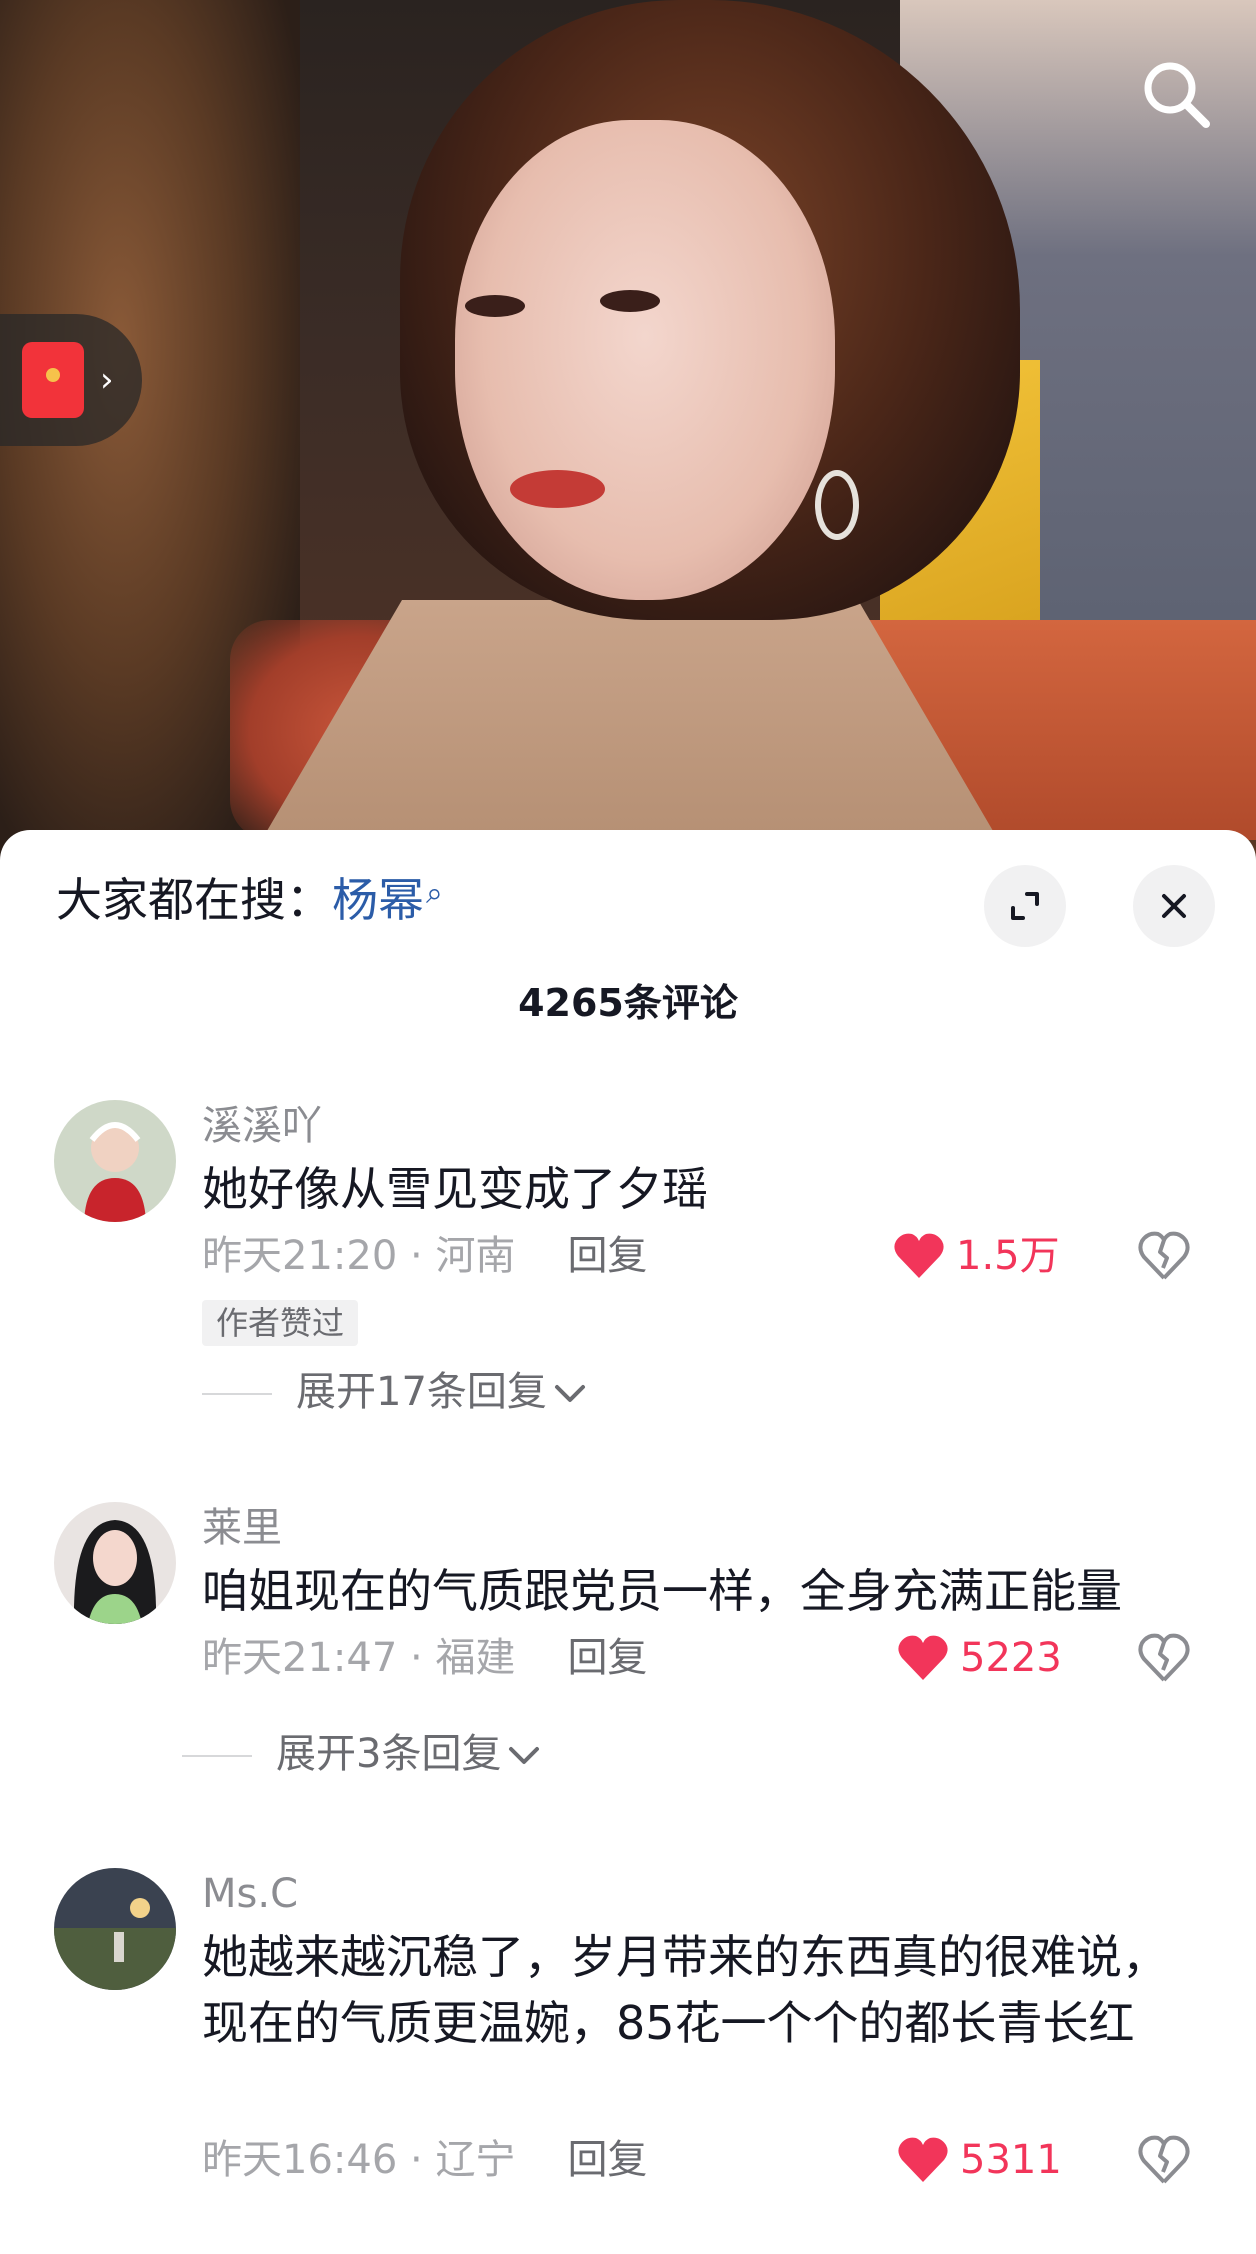 This screenshot has width=1256, height=2254. Describe the element at coordinates (645, 360) in the screenshot. I see `video-subject-face` at that location.